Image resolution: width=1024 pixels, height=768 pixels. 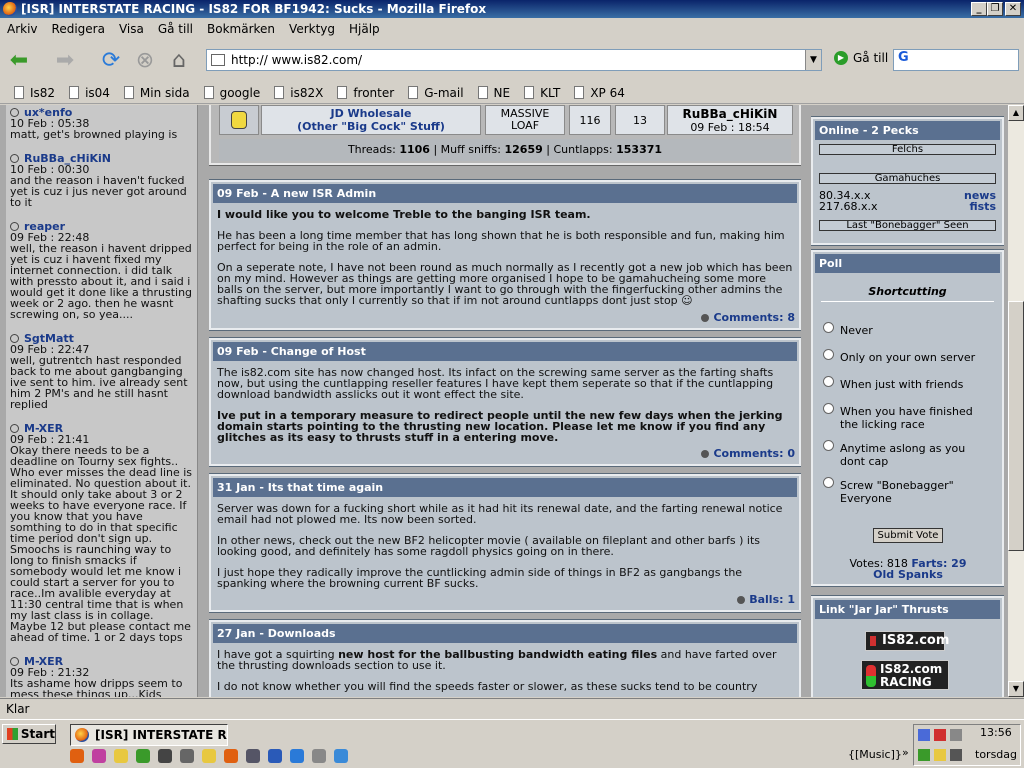 I want to click on online-user: Felchs, so click(x=907, y=149).